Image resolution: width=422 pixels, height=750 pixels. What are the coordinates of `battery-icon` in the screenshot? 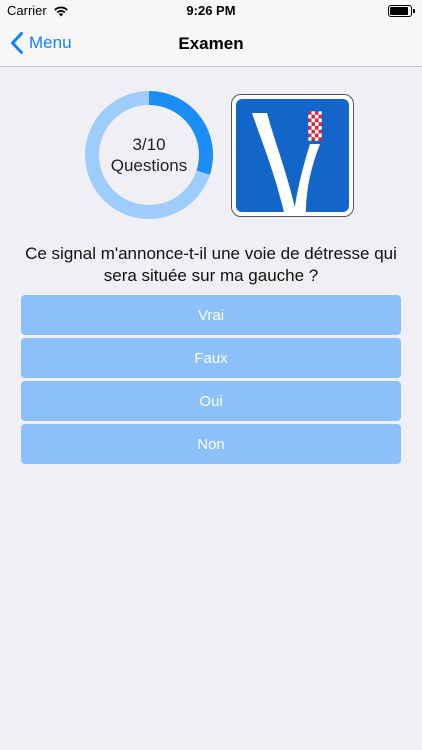 It's located at (401, 11).